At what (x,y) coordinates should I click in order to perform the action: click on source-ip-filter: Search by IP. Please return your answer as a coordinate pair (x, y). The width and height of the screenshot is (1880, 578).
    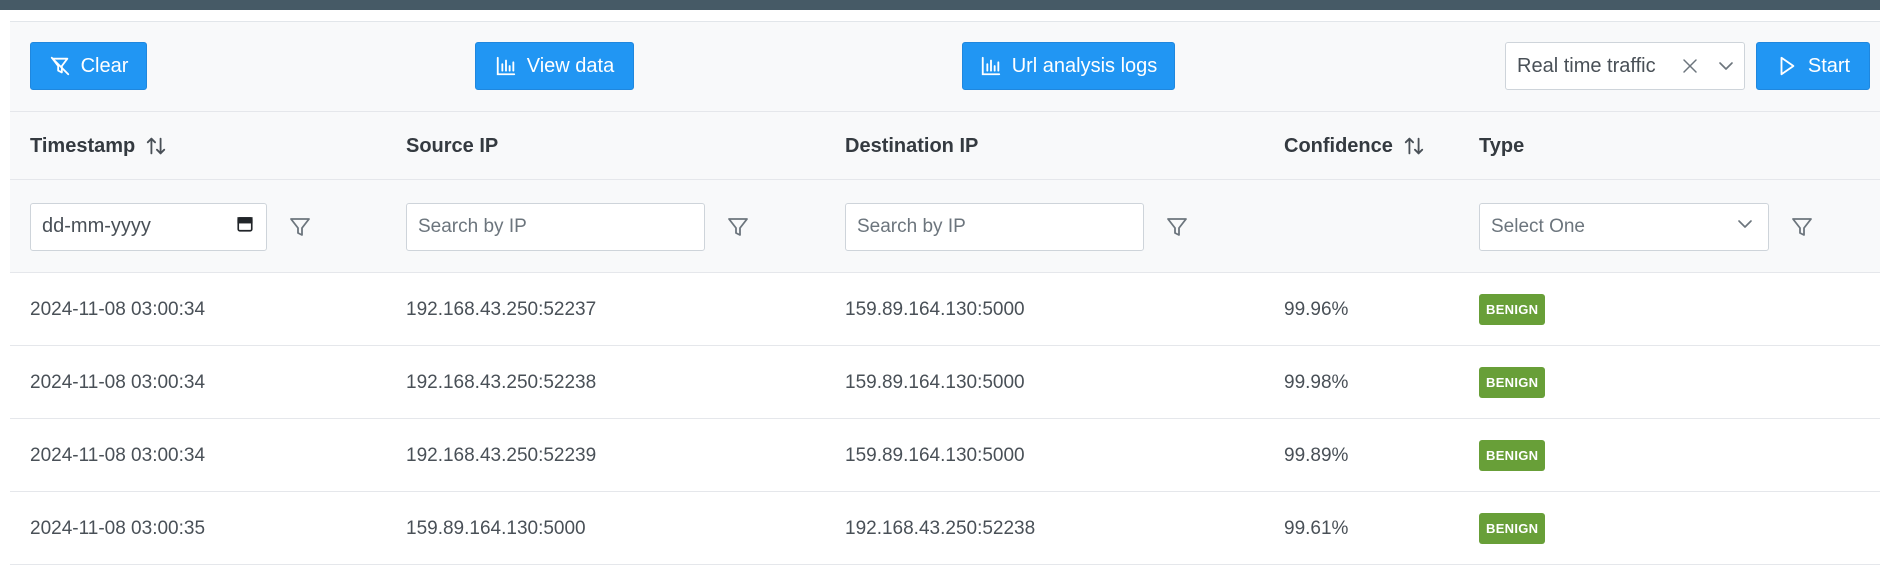
    Looking at the image, I should click on (579, 226).